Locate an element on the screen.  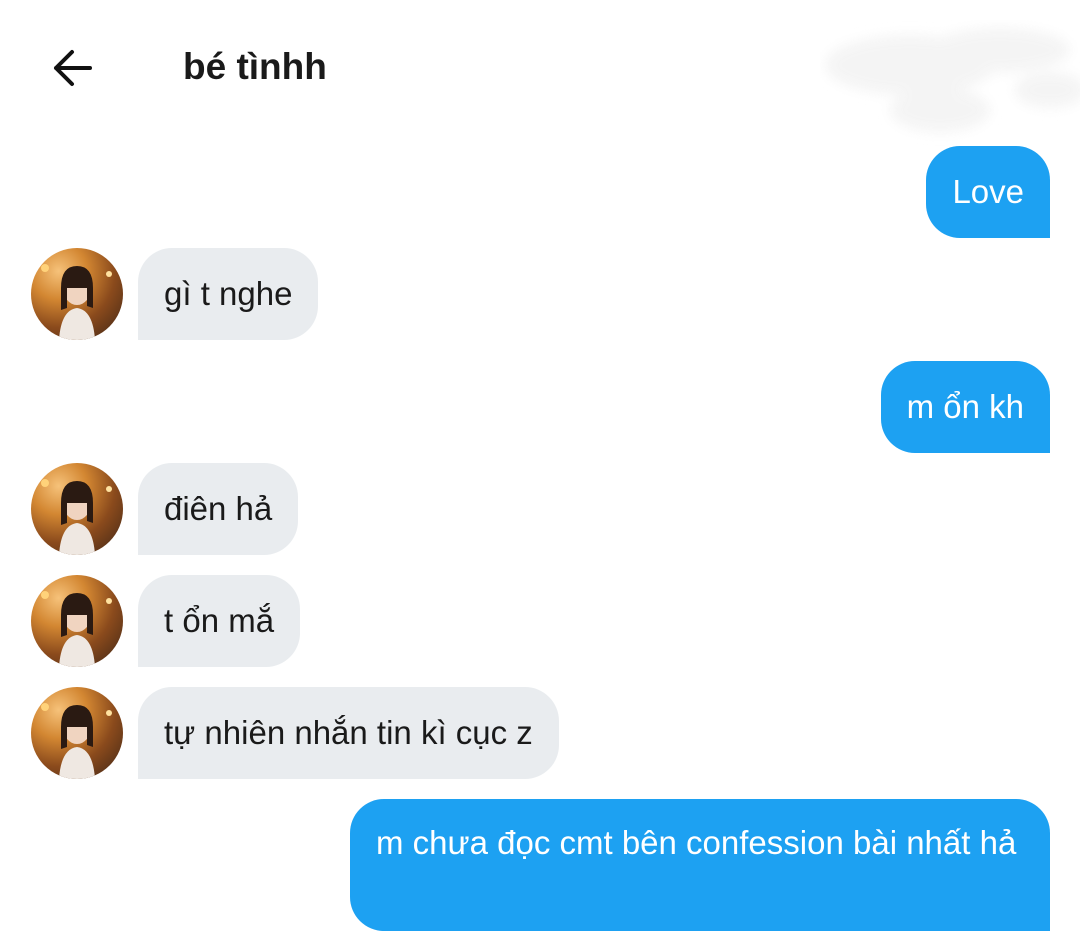
redacted-overlay is located at coordinates (952, 80).